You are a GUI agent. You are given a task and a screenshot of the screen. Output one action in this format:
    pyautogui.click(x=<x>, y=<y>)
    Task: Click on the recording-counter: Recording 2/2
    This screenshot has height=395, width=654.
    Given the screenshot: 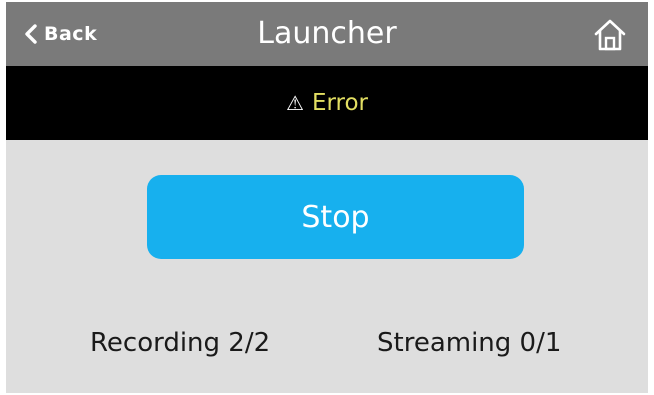 What is the action you would take?
    pyautogui.click(x=180, y=343)
    